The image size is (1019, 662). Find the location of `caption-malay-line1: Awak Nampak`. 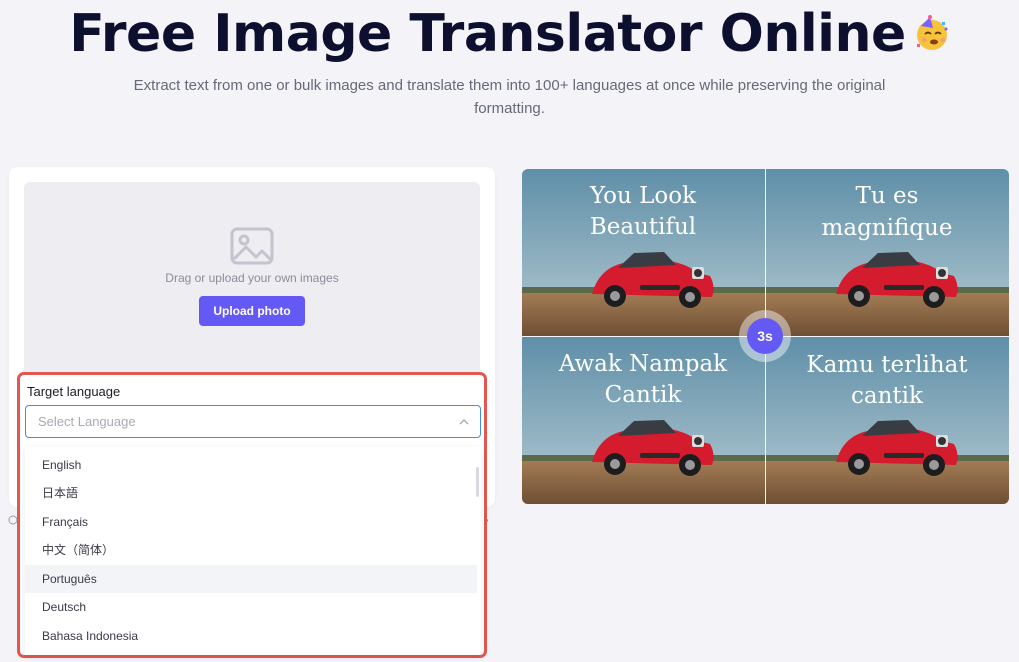

caption-malay-line1: Awak Nampak is located at coordinates (643, 364).